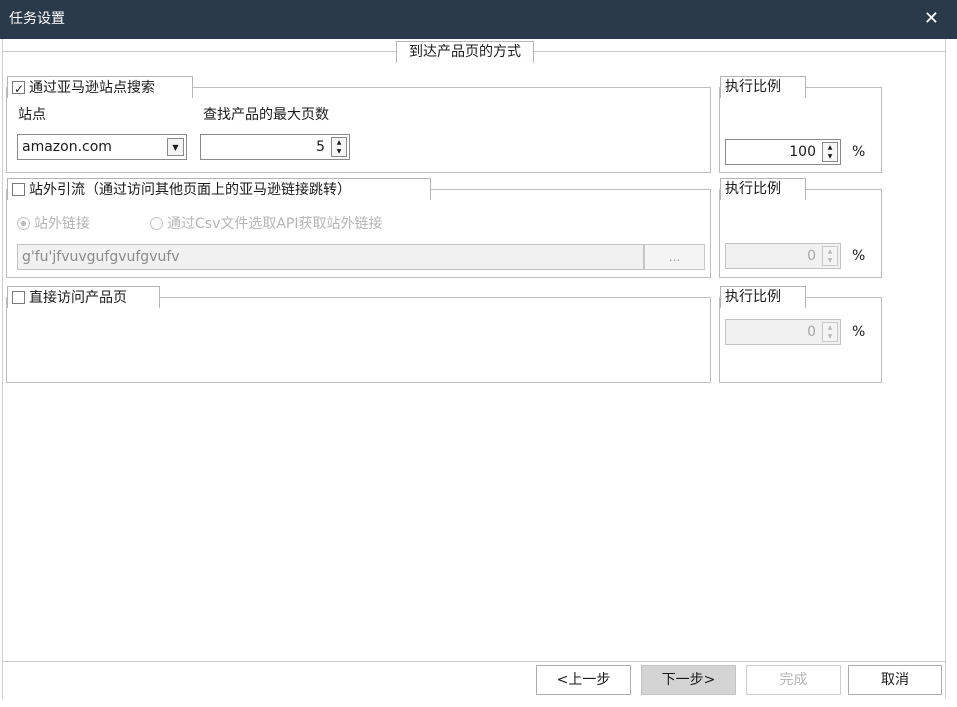 Image resolution: width=957 pixels, height=707 pixels. I want to click on radio-external-link-dot, so click(23, 223).